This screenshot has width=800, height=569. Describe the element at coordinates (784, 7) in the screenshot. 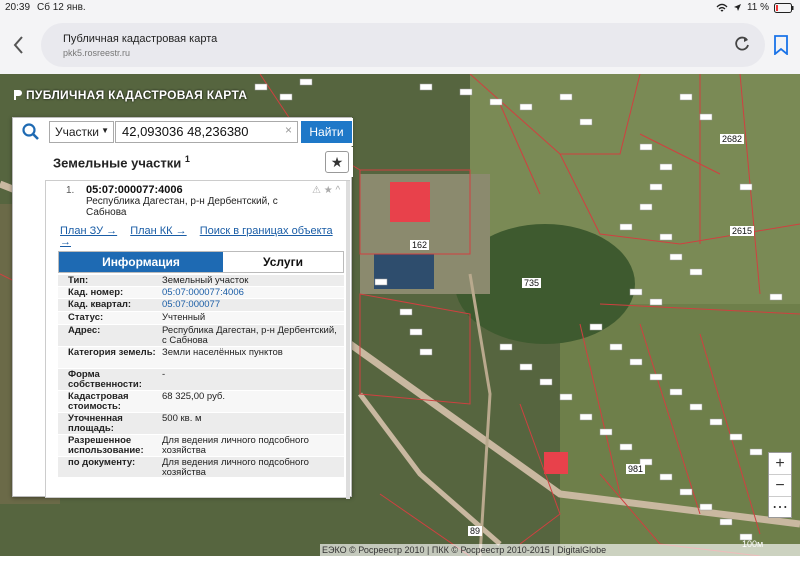

I see `battery-icon` at that location.